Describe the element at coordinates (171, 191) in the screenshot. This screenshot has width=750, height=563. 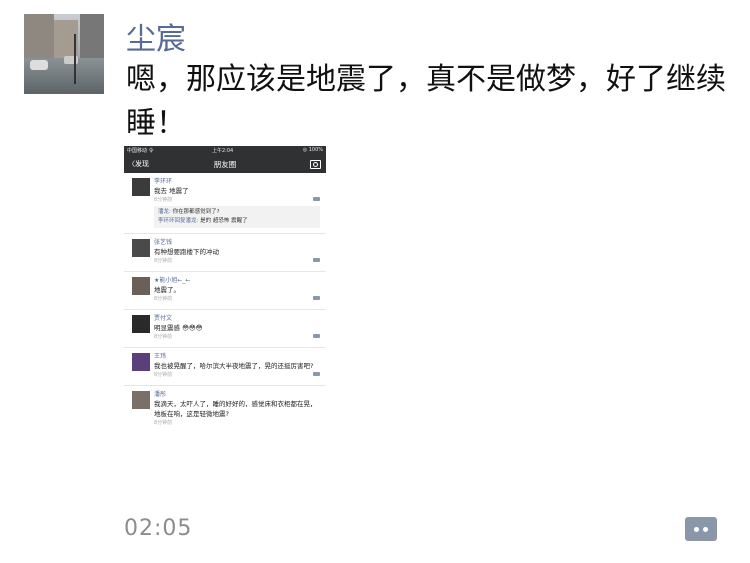
I see `post-text: 我去 地震了` at that location.